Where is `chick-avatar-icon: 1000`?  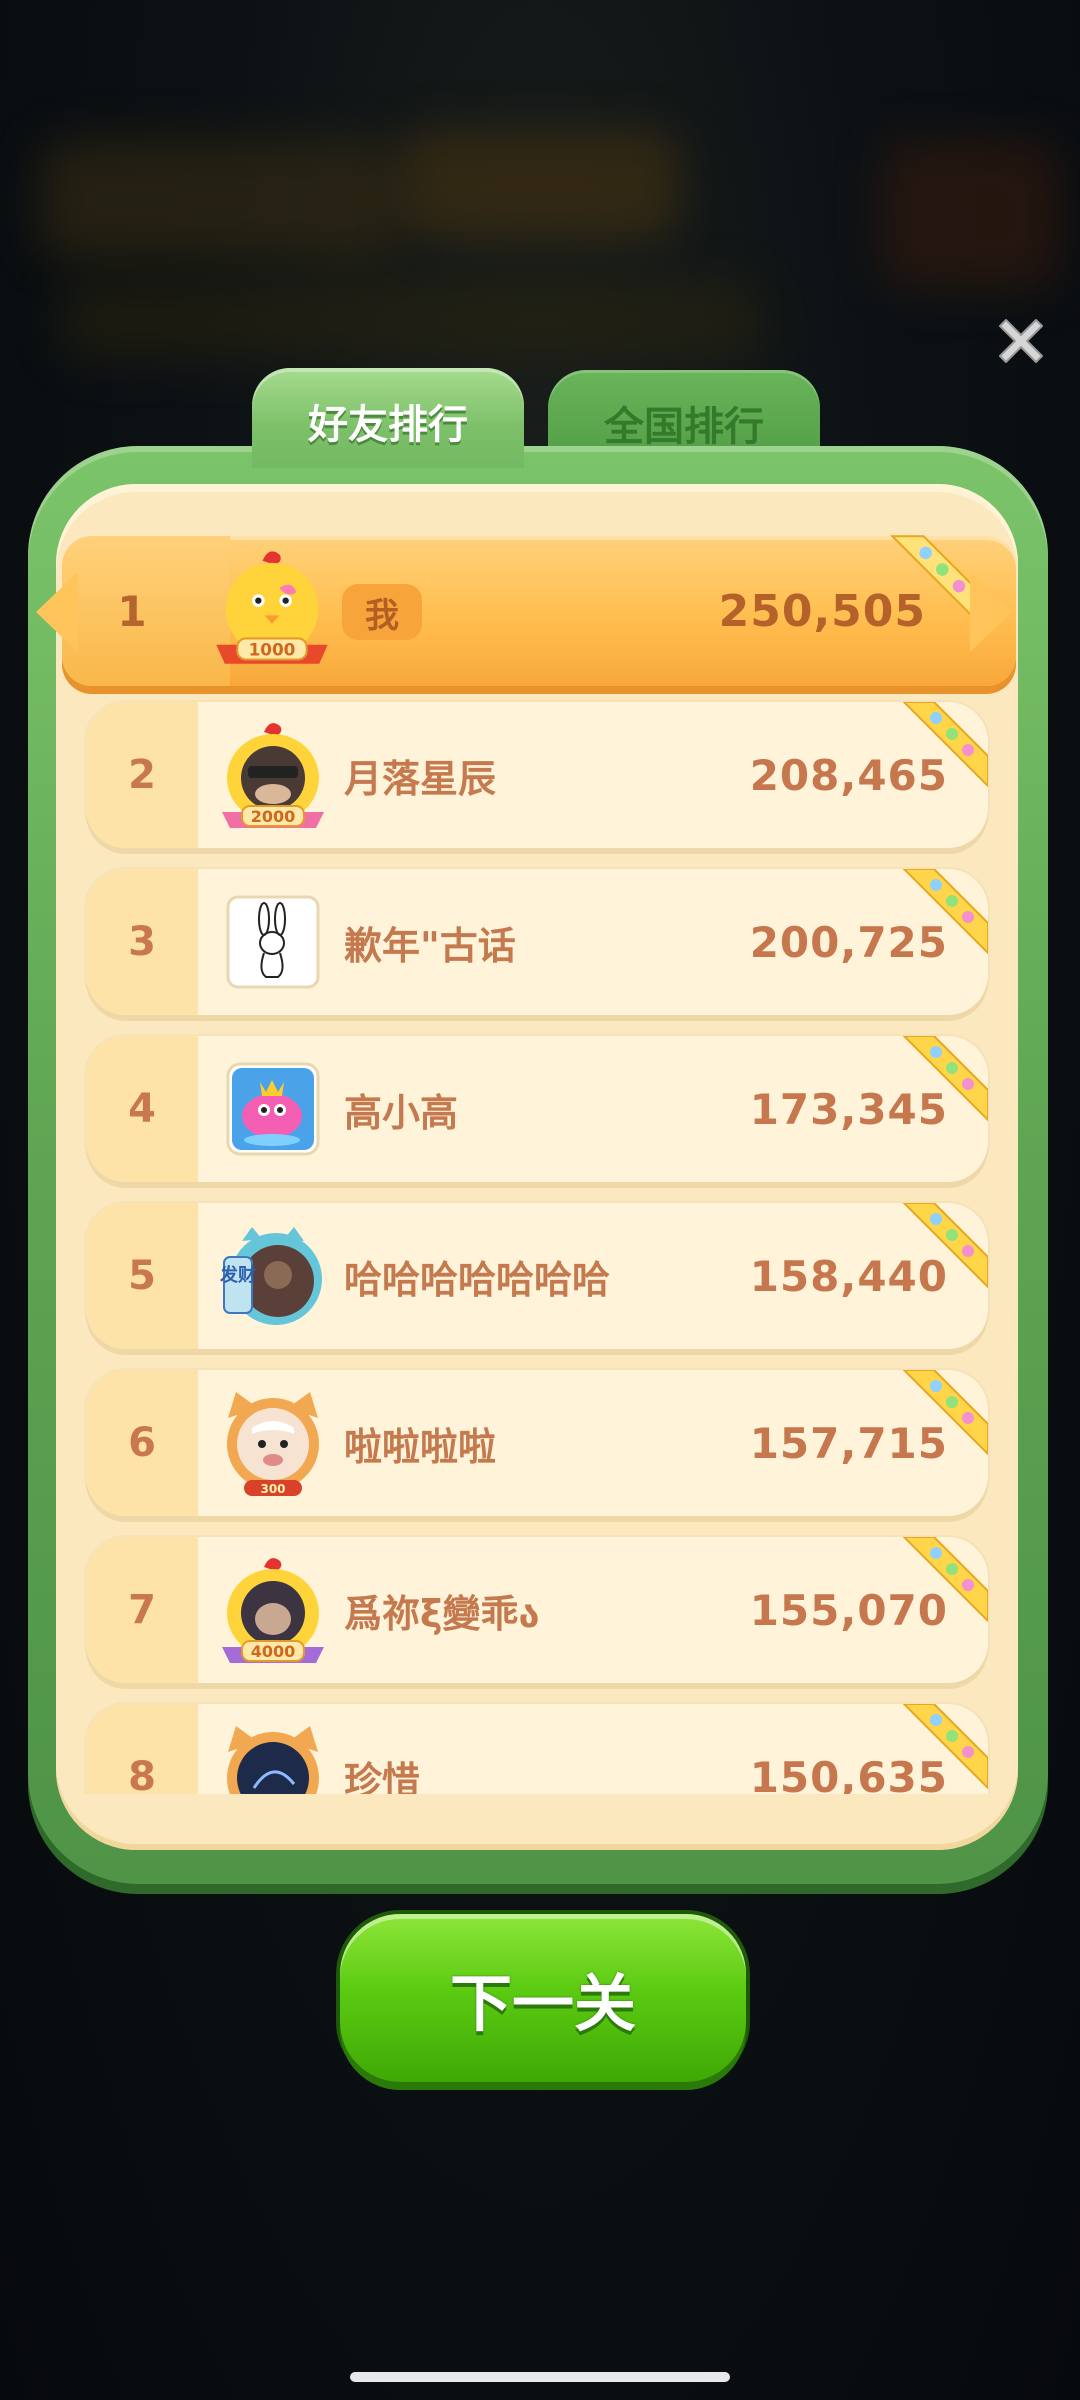
chick-avatar-icon: 1000 is located at coordinates (272, 608).